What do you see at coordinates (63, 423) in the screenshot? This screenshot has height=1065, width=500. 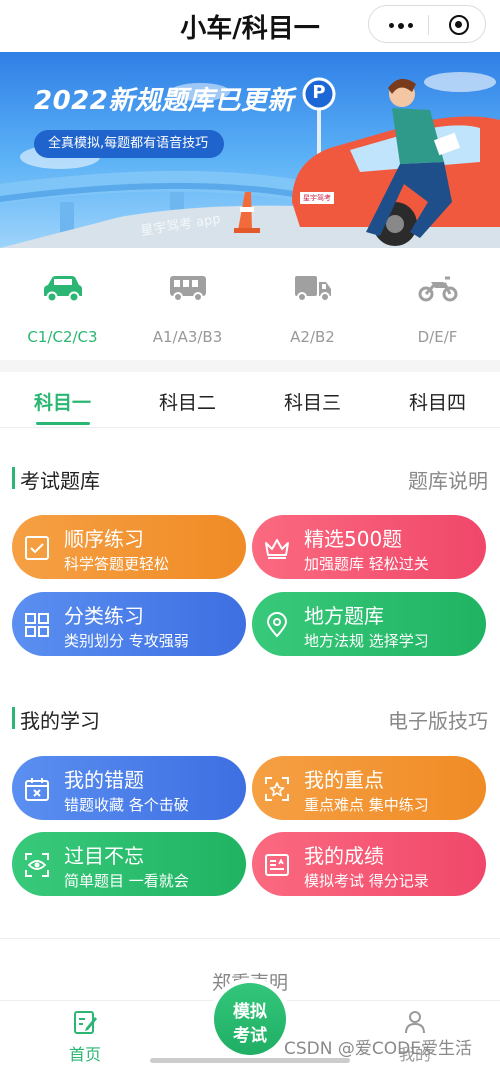 I see `active-tab-indicator` at bounding box center [63, 423].